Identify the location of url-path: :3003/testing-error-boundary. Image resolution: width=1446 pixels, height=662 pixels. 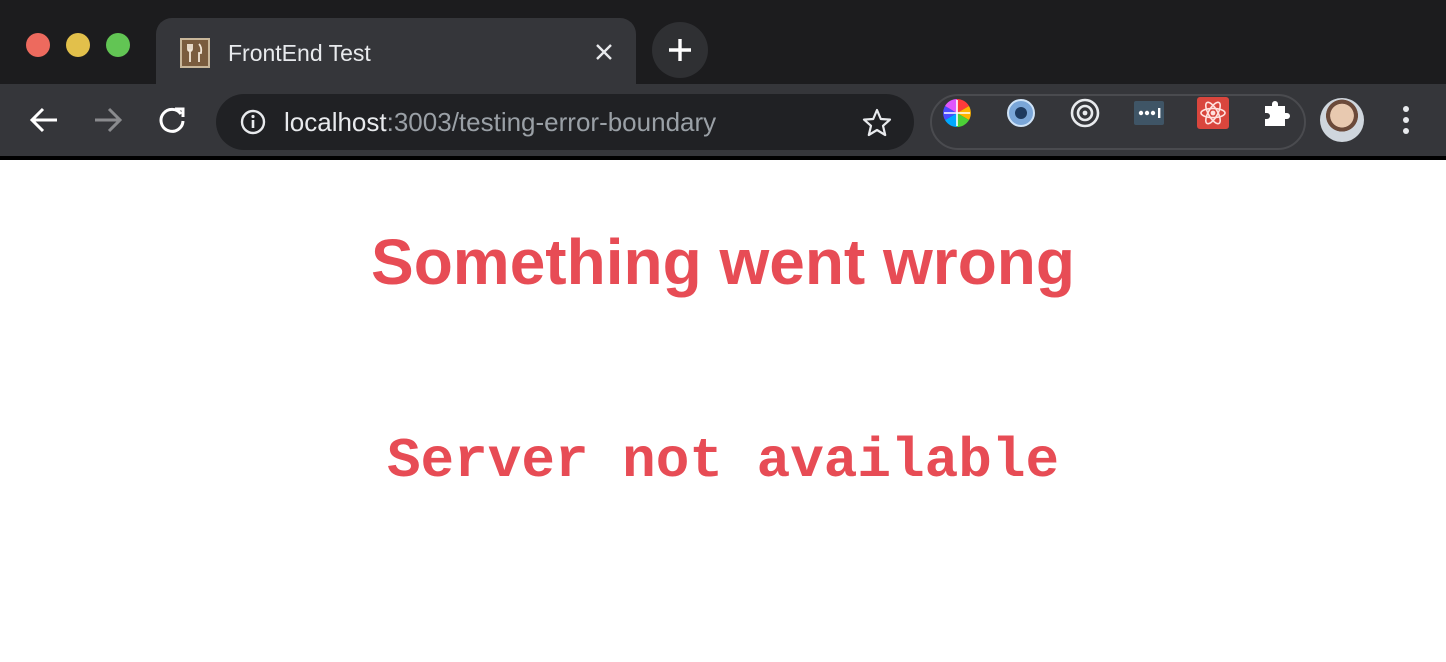
(551, 122).